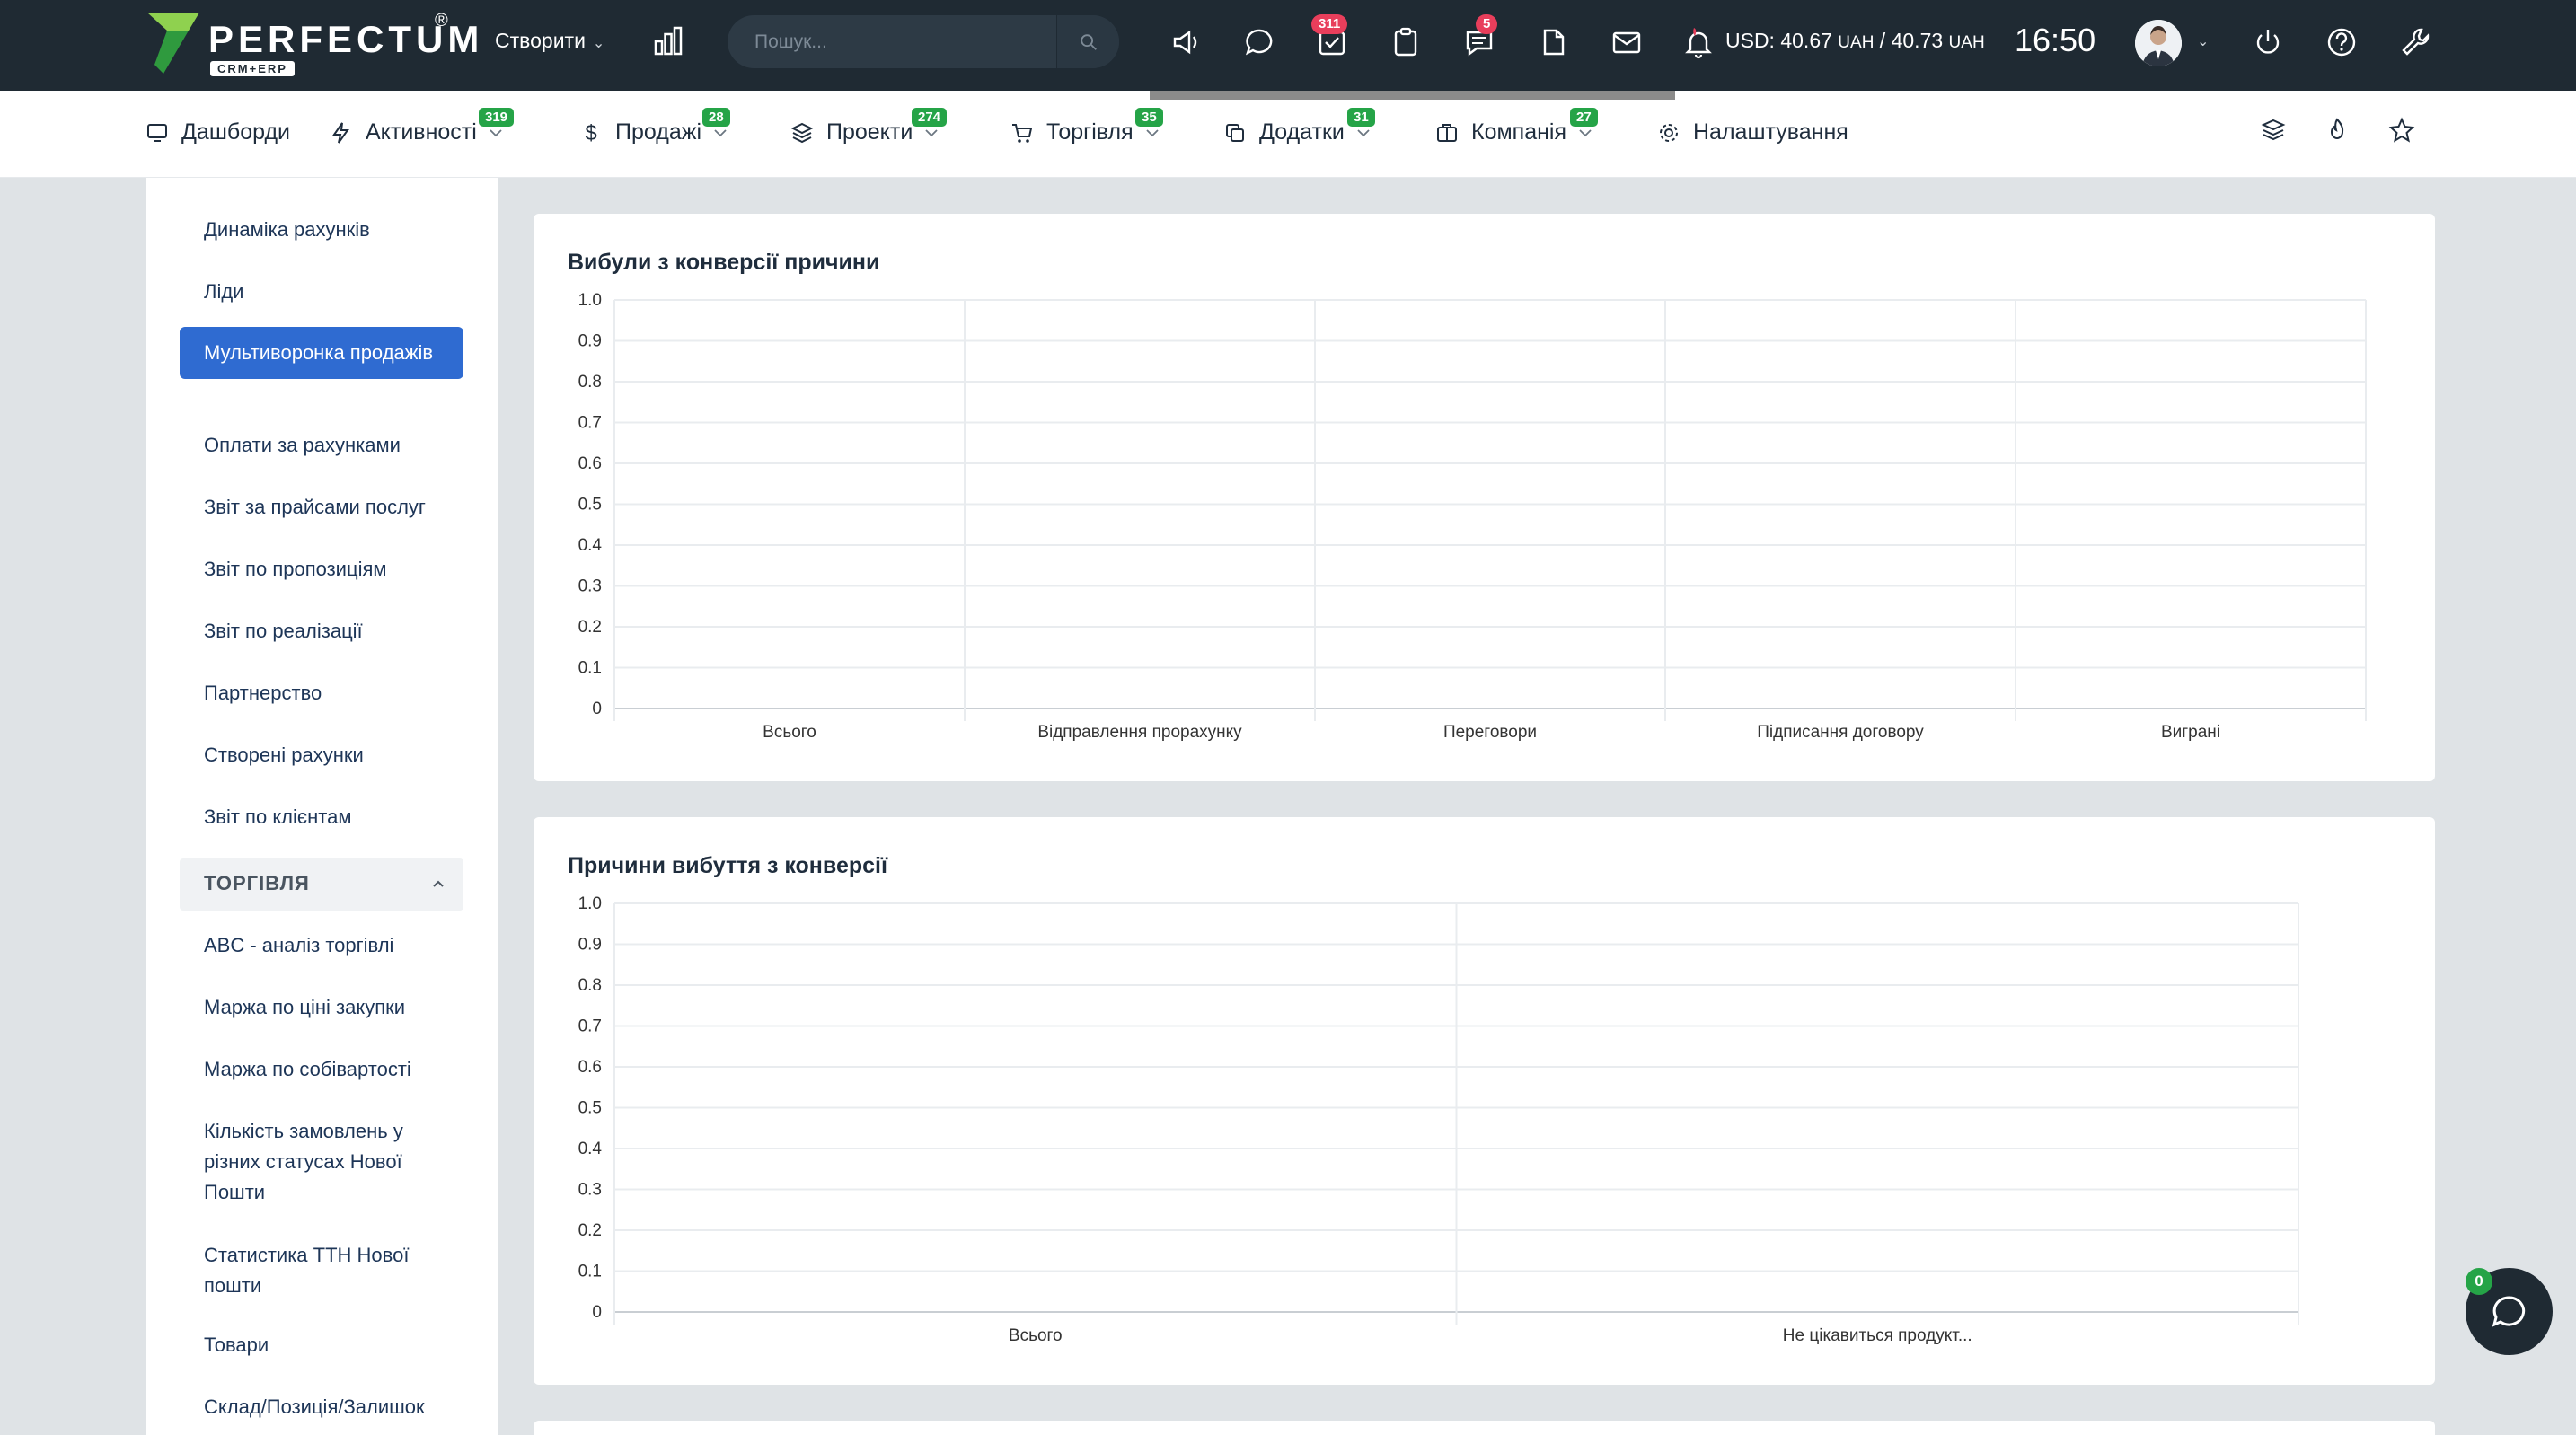 The width and height of the screenshot is (2576, 1435). Describe the element at coordinates (2203, 41) in the screenshot. I see `chevron-down-icon: ⌄` at that location.